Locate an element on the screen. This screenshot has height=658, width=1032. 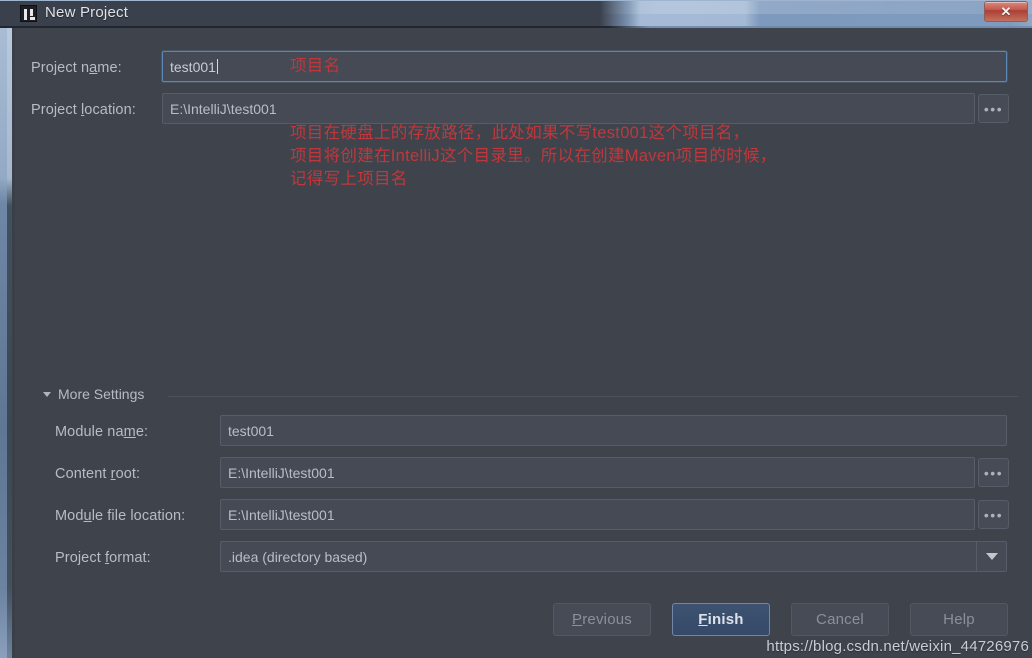
module-name-label: Module name: is located at coordinates (102, 432).